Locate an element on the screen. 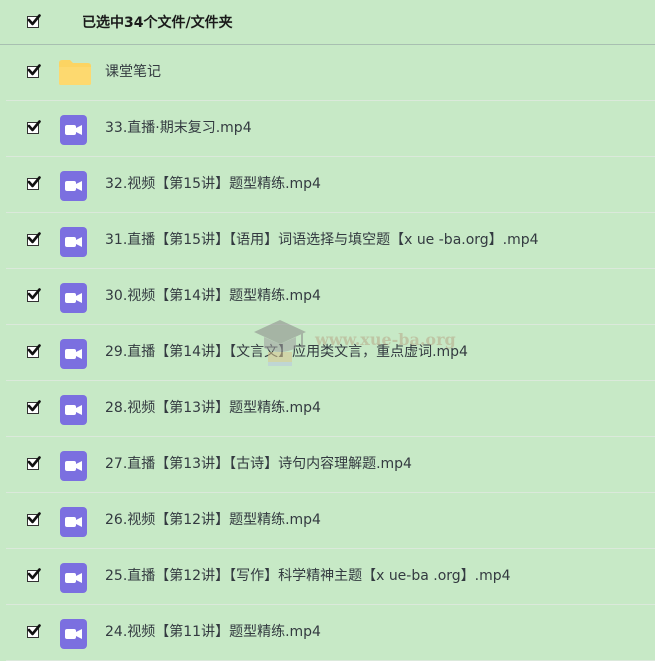 The height and width of the screenshot is (661, 655). folder-icon is located at coordinates (75, 72).